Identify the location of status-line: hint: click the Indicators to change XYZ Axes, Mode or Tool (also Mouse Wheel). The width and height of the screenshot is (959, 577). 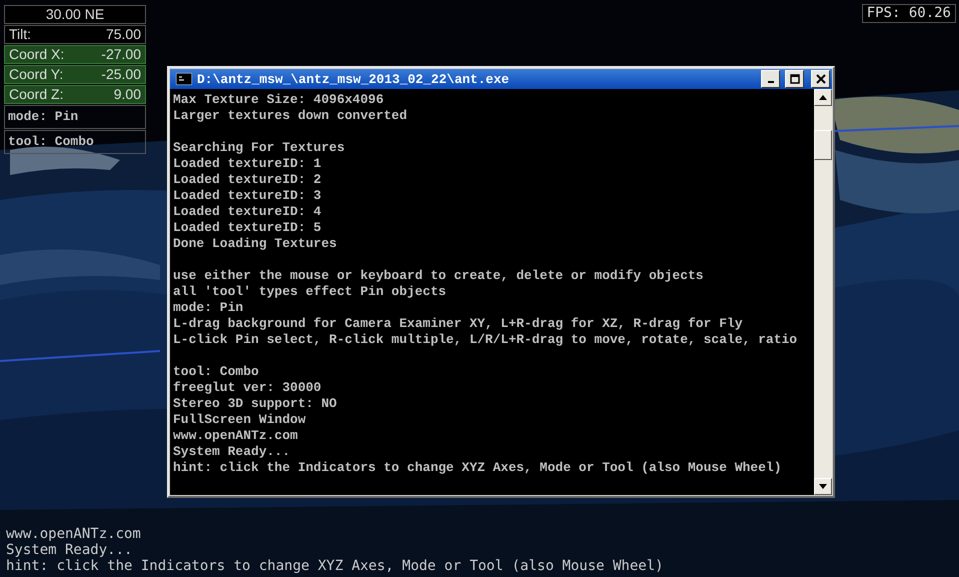
(335, 566).